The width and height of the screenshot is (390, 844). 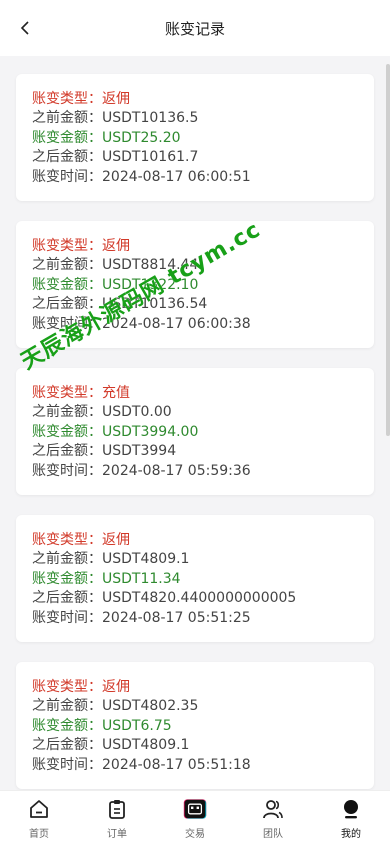 I want to click on tab-team-label: 团队, so click(x=273, y=834).